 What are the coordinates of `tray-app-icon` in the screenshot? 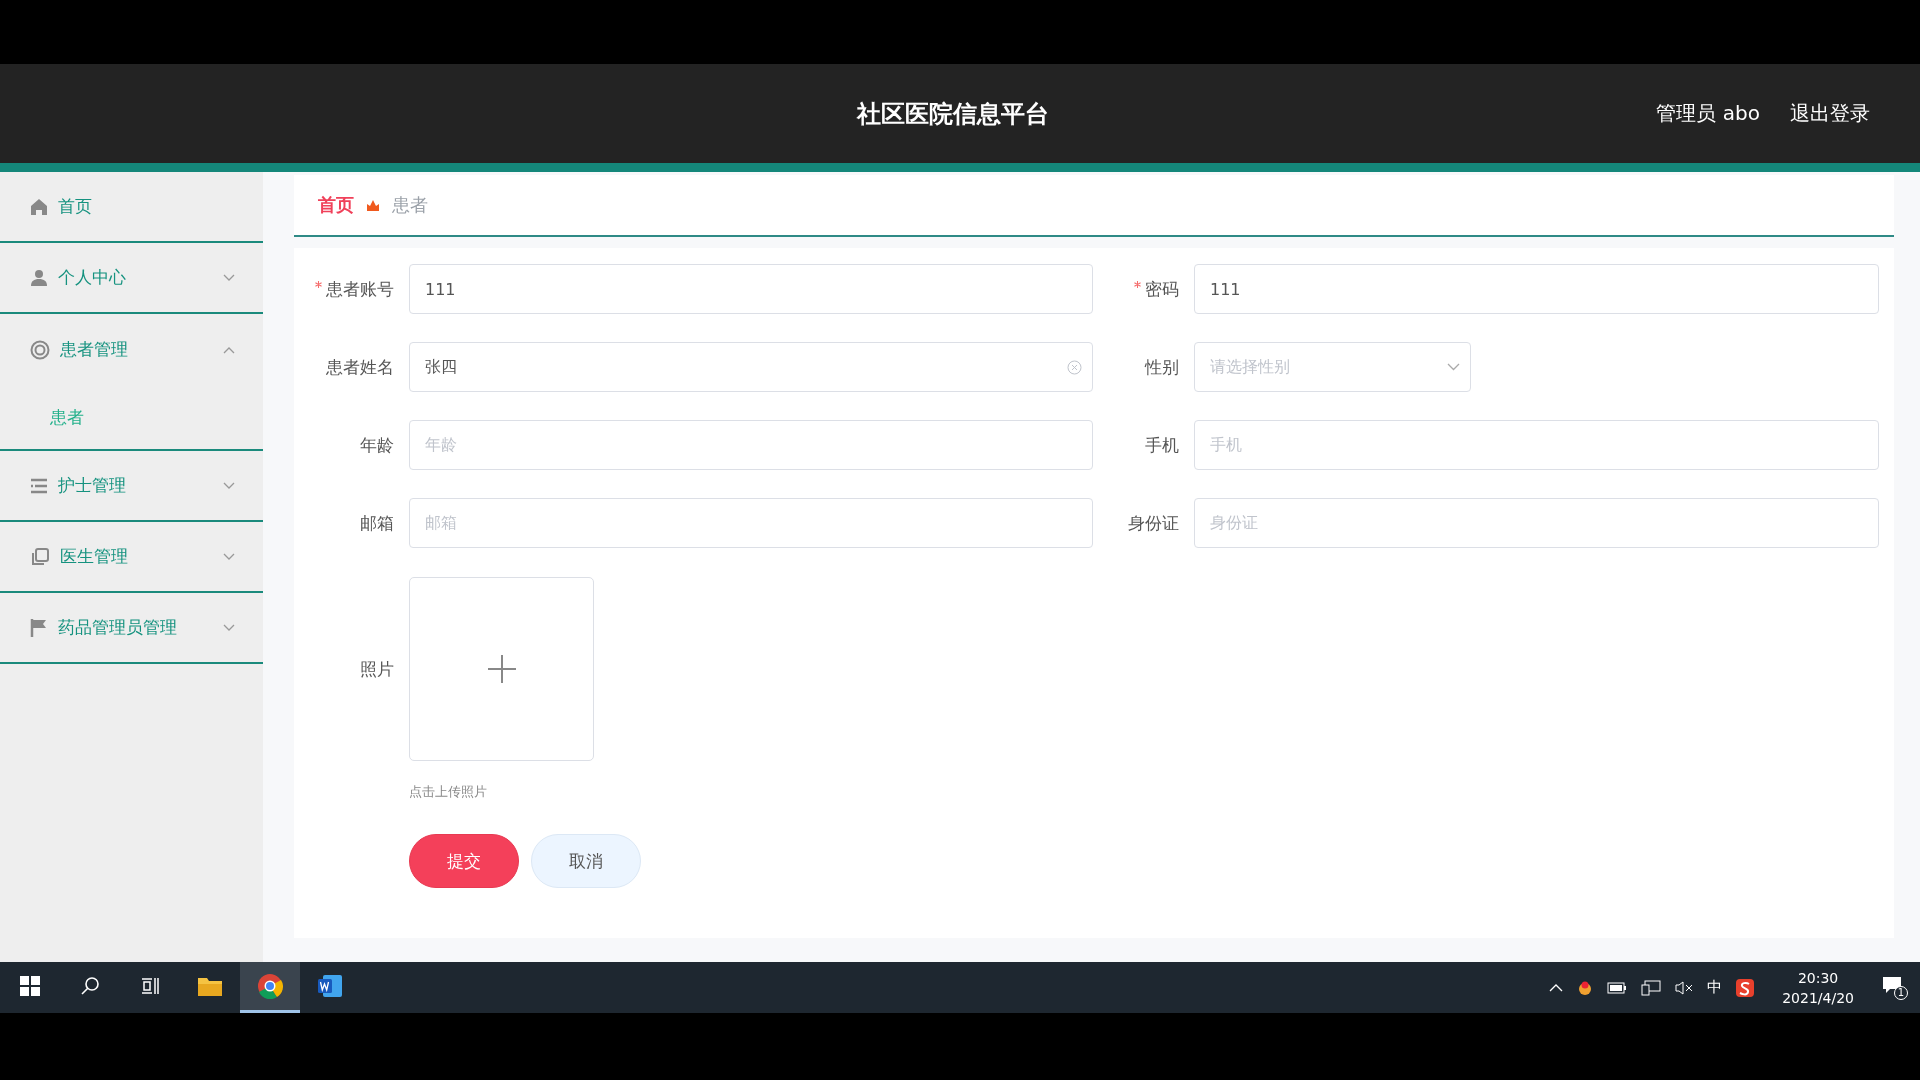 It's located at (1585, 987).